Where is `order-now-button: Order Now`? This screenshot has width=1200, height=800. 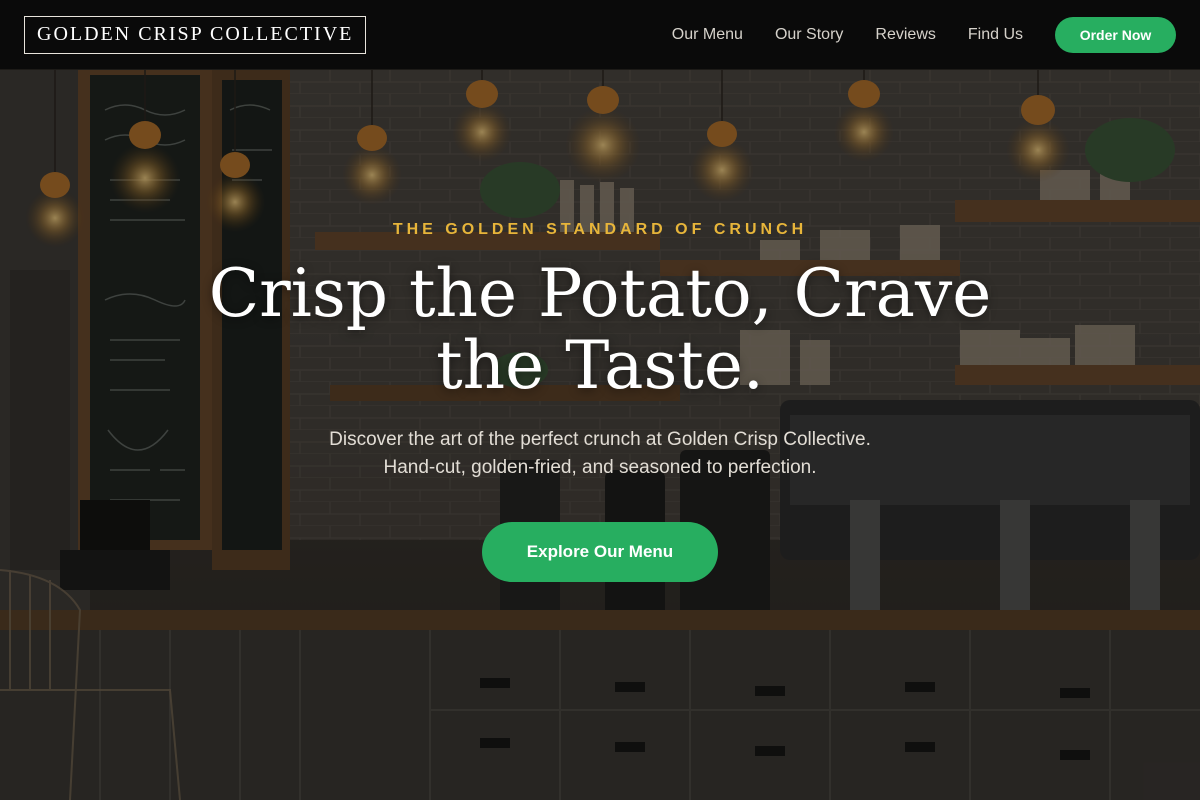 order-now-button: Order Now is located at coordinates (1115, 34).